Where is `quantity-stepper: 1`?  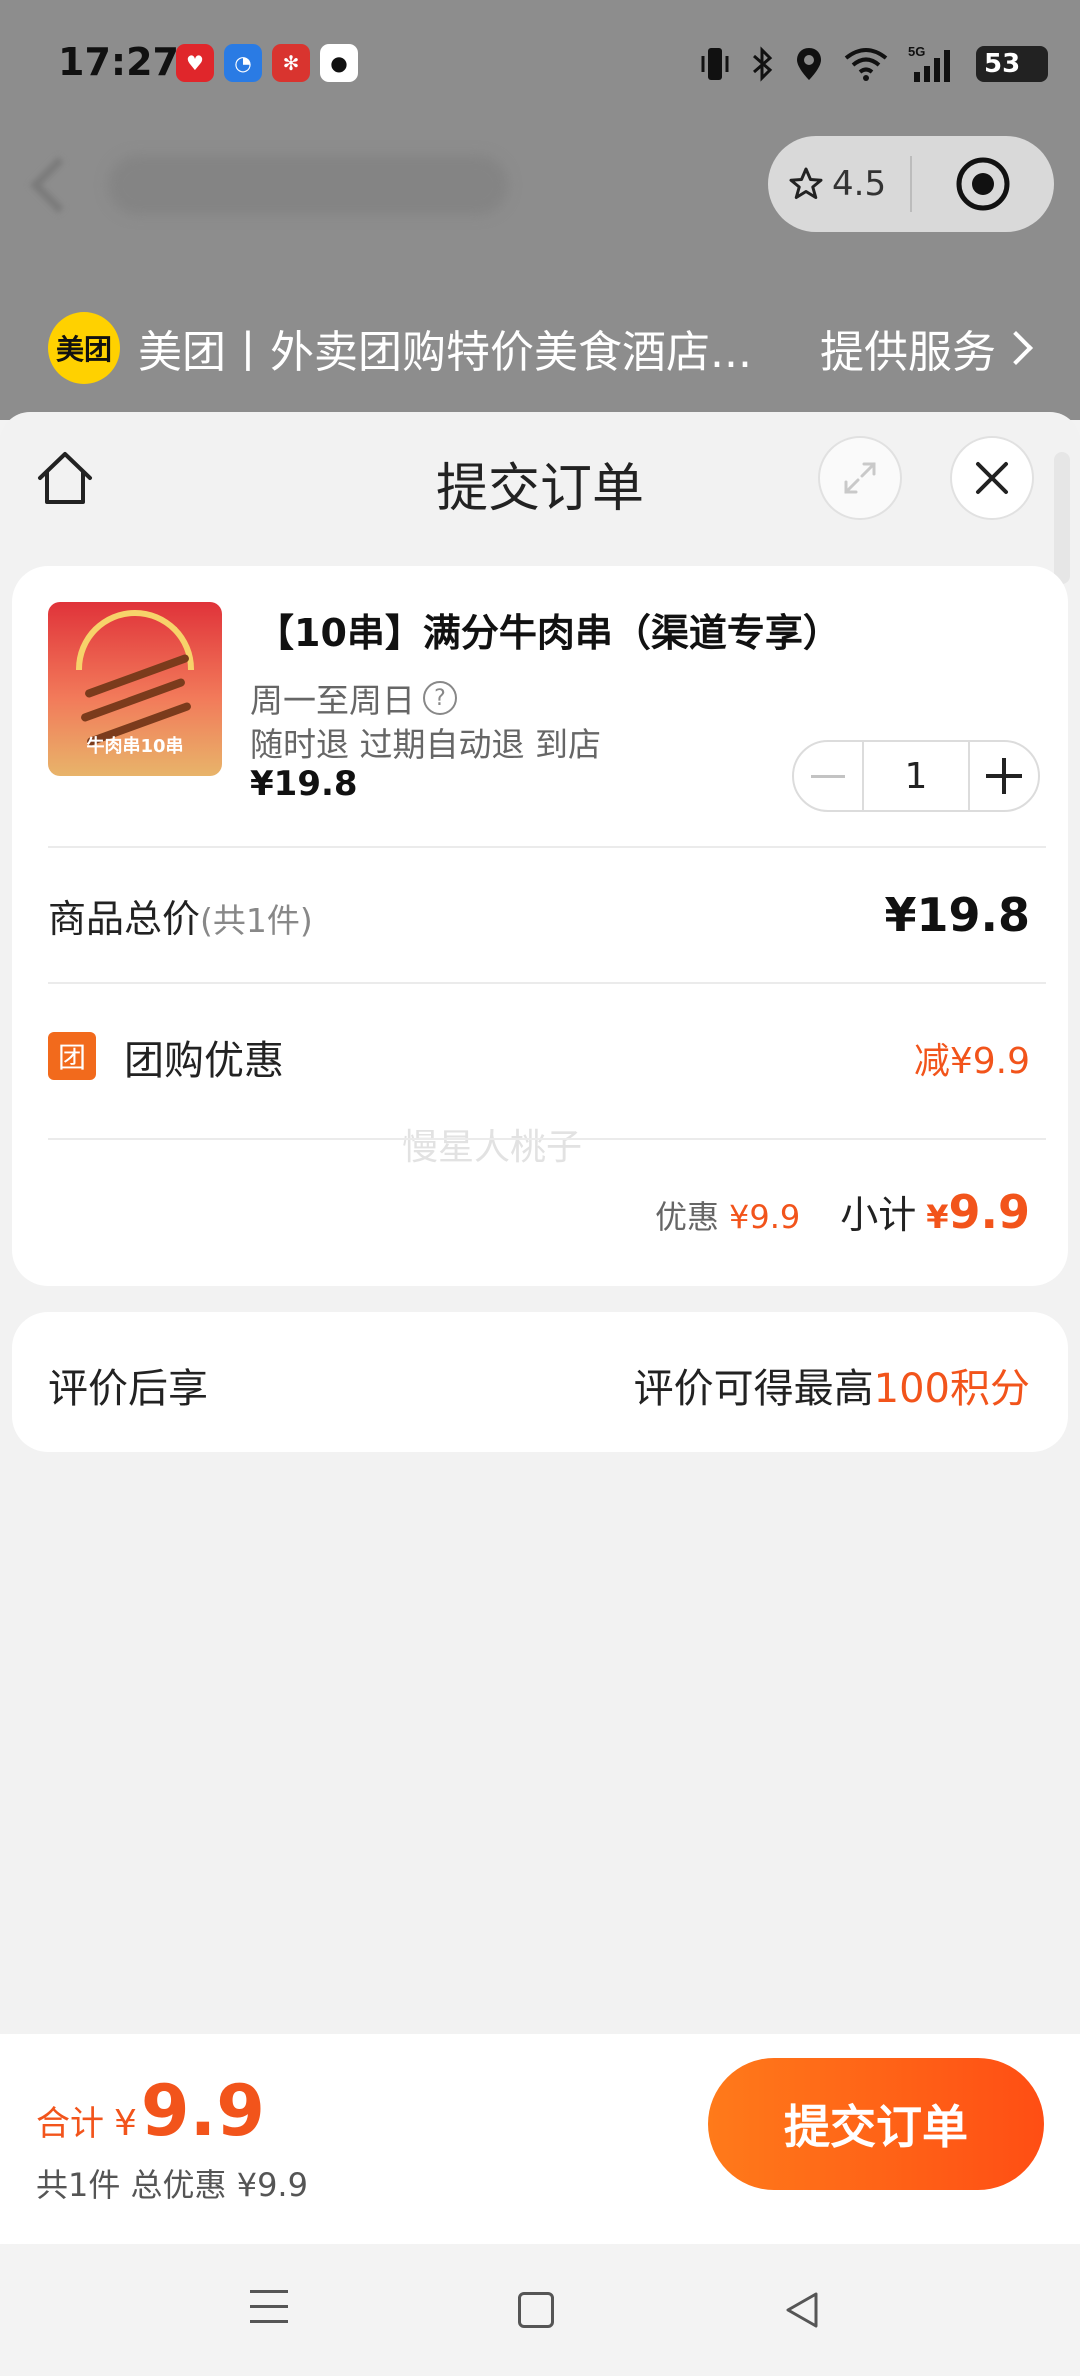
quantity-stepper: 1 is located at coordinates (916, 776).